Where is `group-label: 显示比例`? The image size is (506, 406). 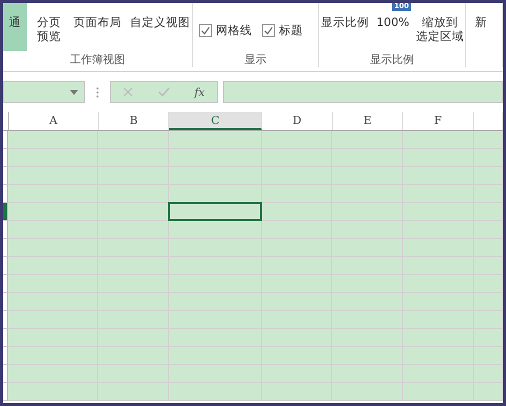 group-label: 显示比例 is located at coordinates (391, 59).